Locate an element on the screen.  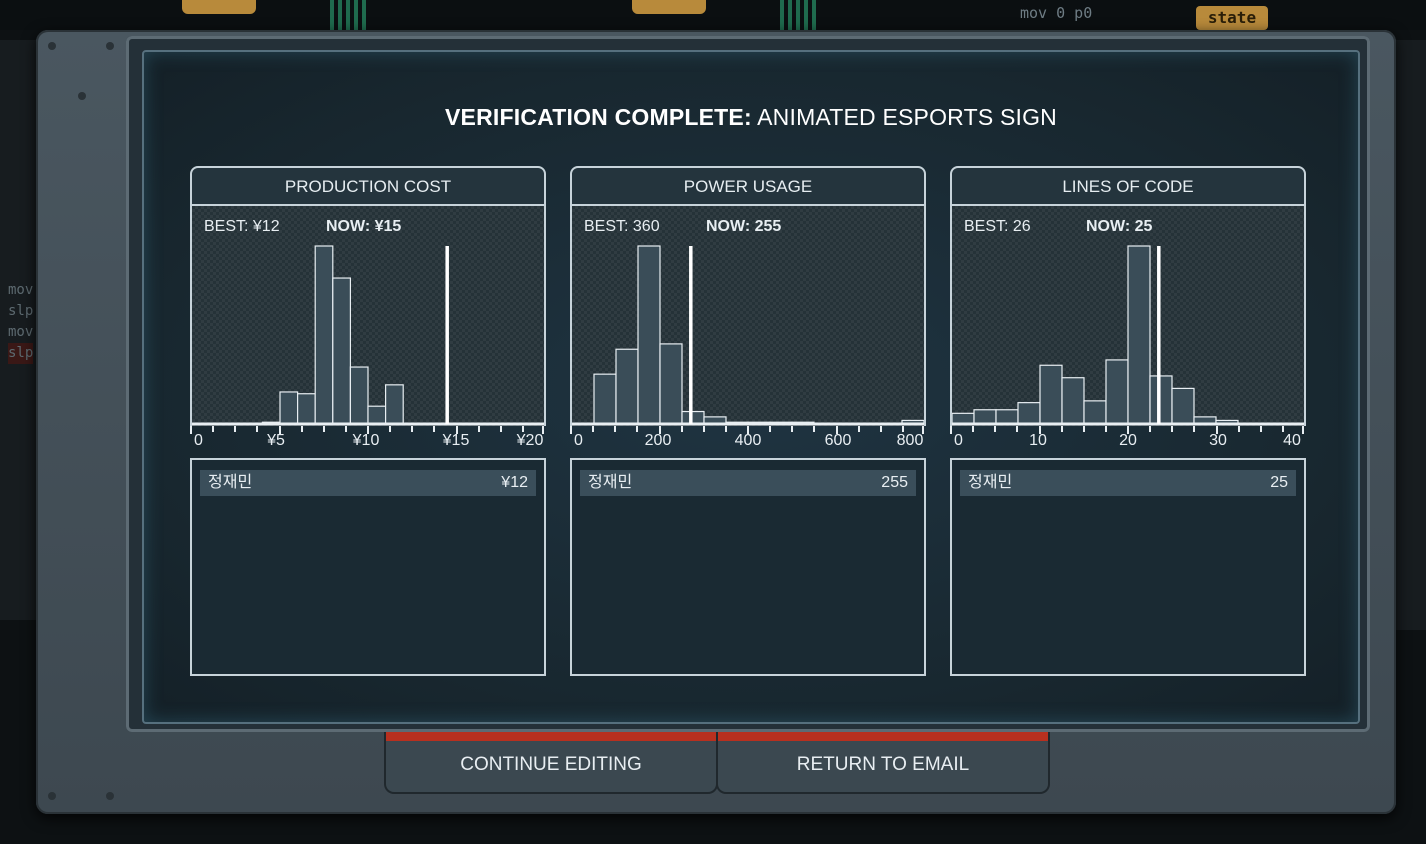
histogram-production-cost: BEST: ¥12 NOW: ¥15 is located at coordinates (368, 316).